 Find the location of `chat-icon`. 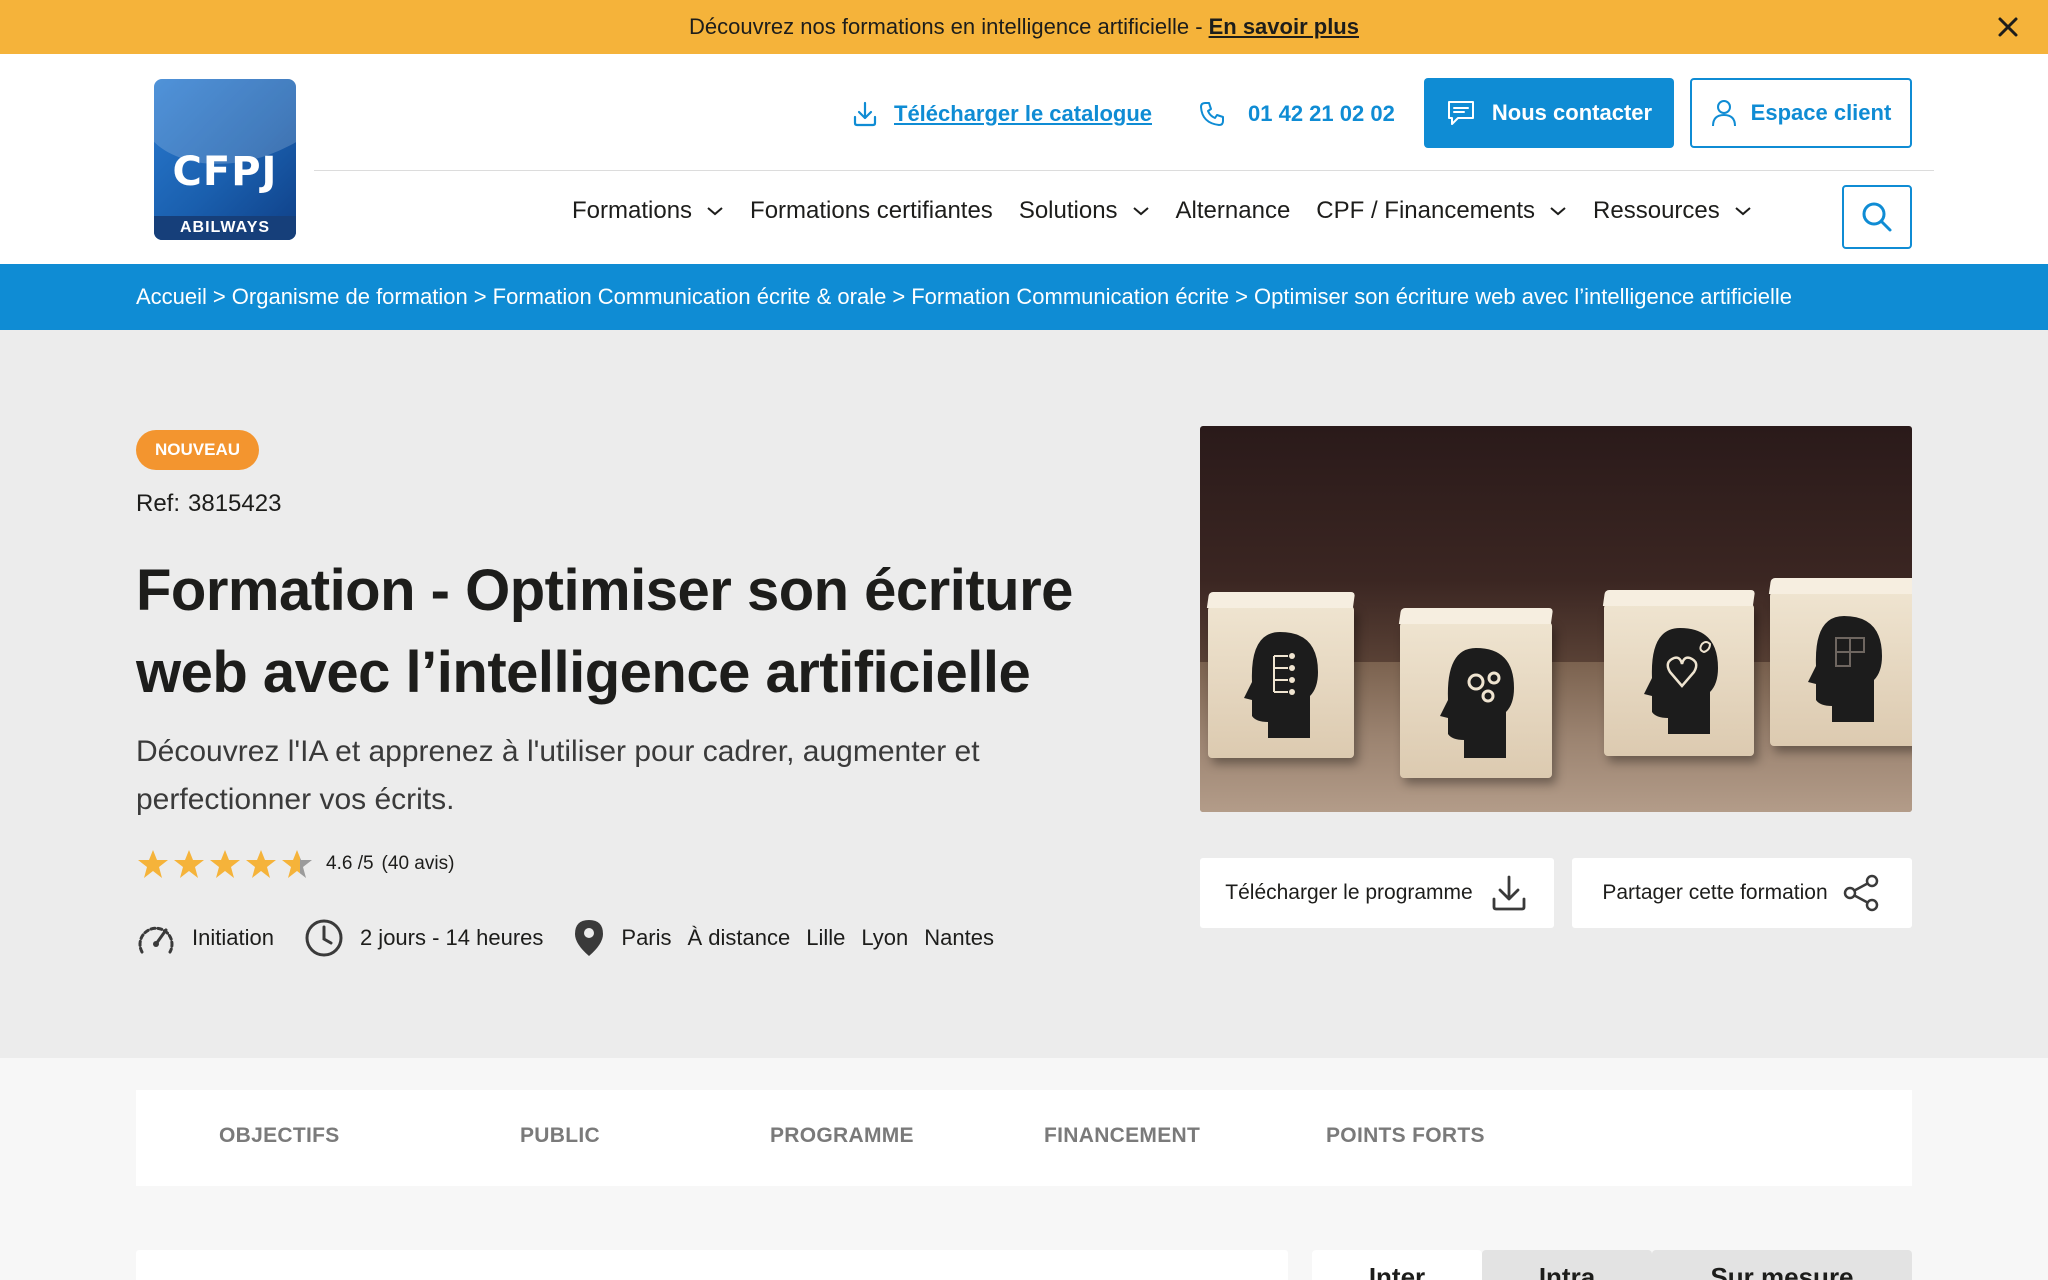

chat-icon is located at coordinates (1460, 113).